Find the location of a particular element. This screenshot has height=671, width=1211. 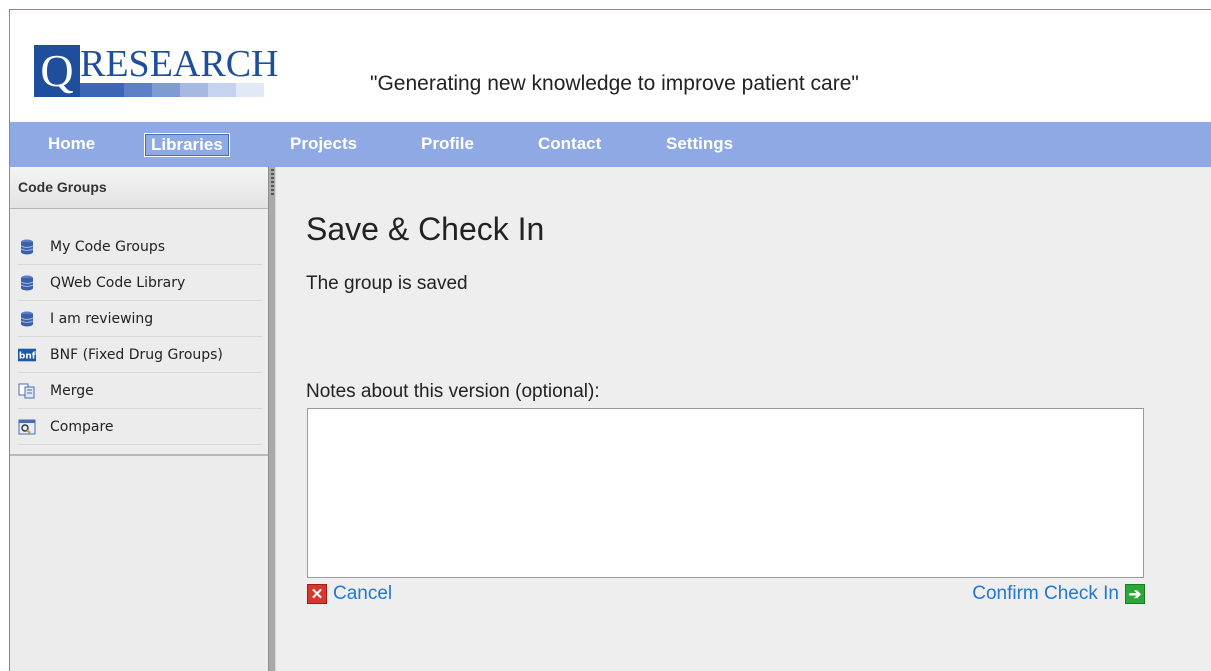

sidebar-item-qweb-code-library: QWeb Code Library is located at coordinates (140, 283).